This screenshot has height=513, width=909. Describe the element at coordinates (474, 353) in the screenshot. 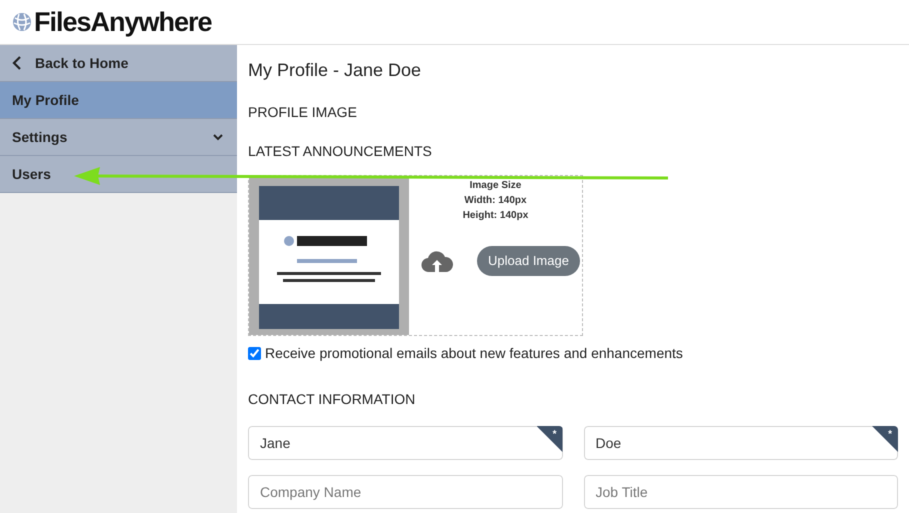

I see `checkbox-label: Receive promotional emails about new features and enhancements` at that location.